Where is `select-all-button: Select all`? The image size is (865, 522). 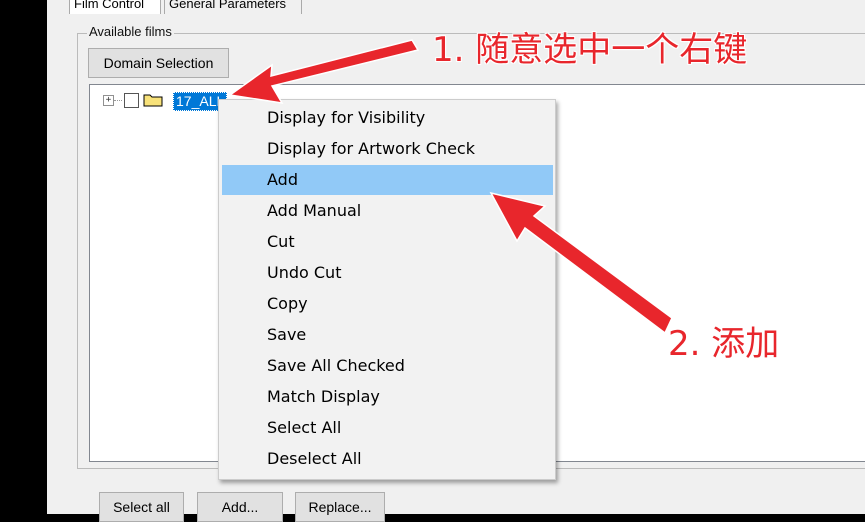 select-all-button: Select all is located at coordinates (141, 507).